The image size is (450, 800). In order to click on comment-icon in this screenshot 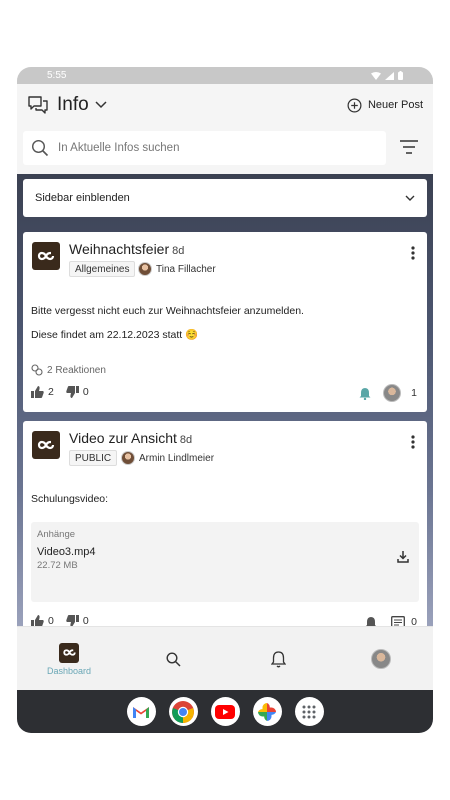, I will do `click(398, 621)`.